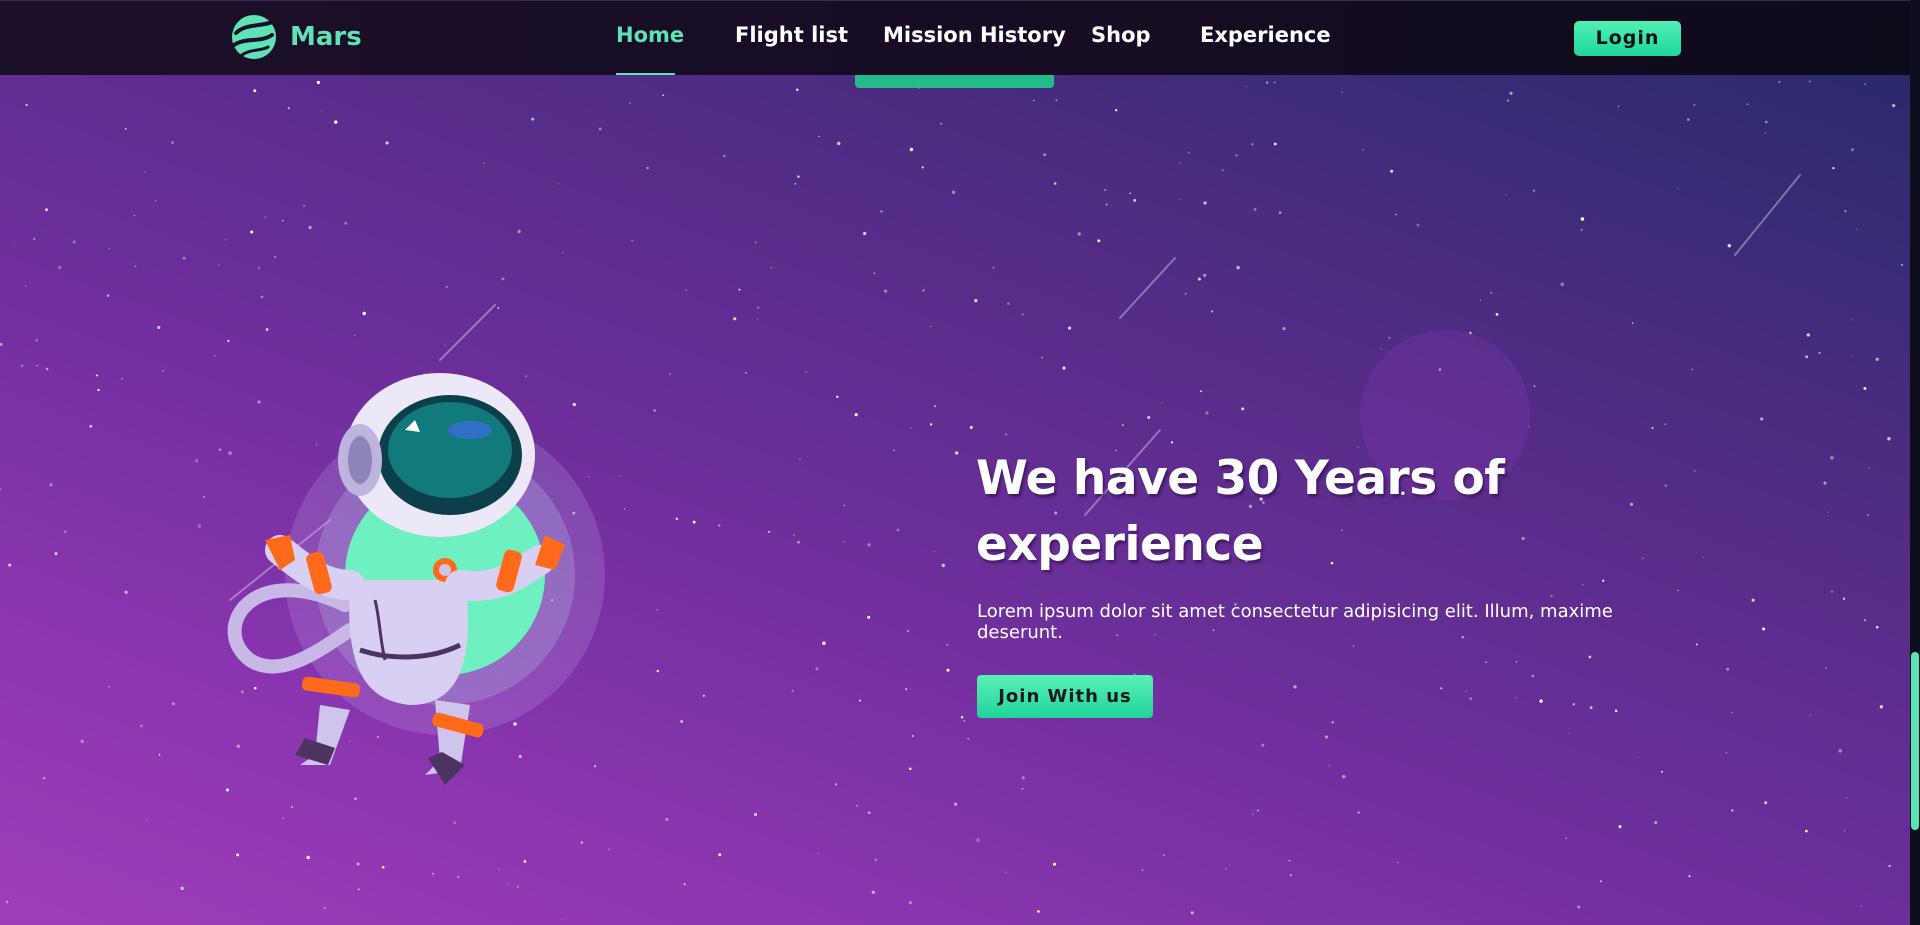 The width and height of the screenshot is (1920, 925). What do you see at coordinates (1915, 741) in the screenshot?
I see `scrollbar-thumb` at bounding box center [1915, 741].